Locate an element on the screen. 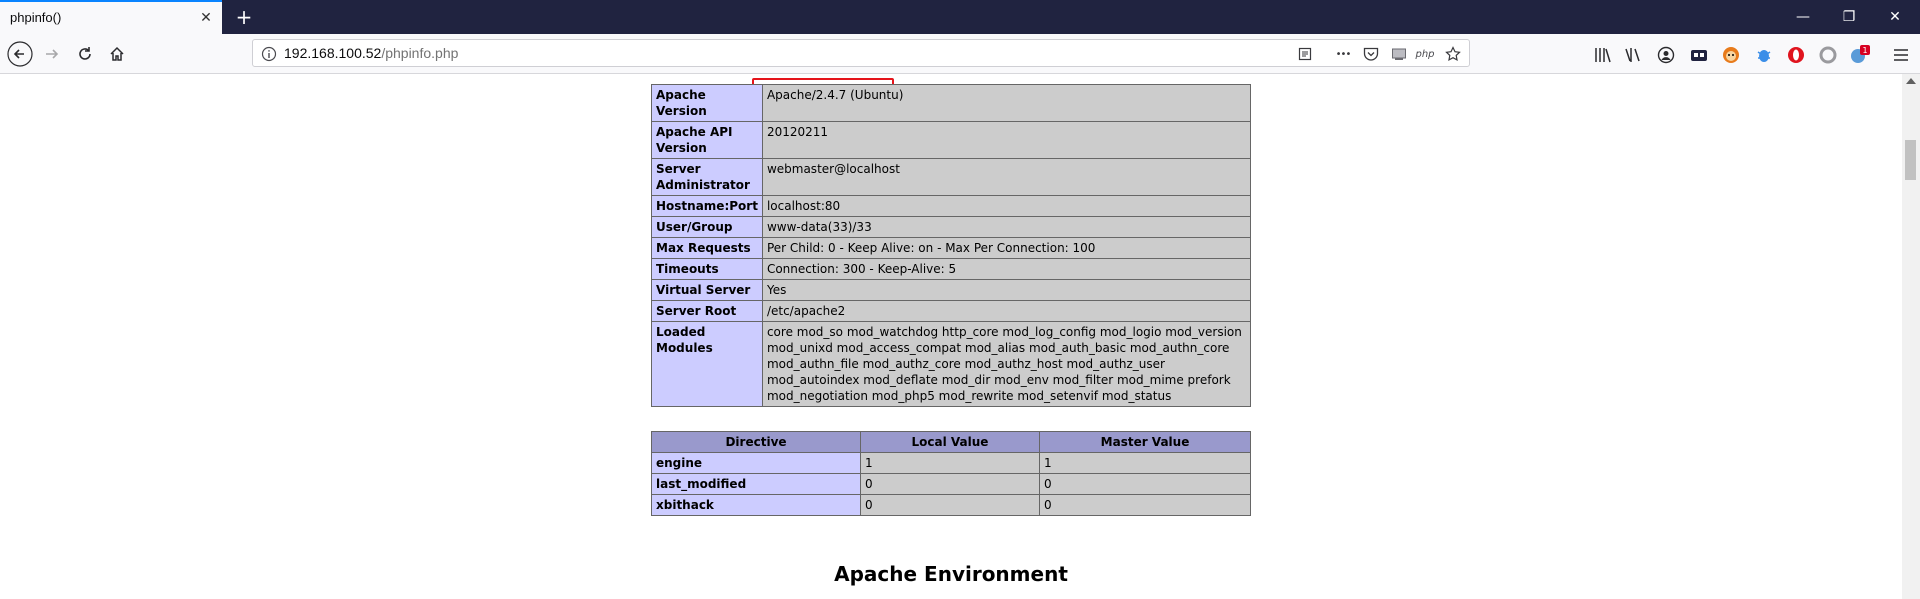  extension-notify-button: 1 is located at coordinates (1860, 55).